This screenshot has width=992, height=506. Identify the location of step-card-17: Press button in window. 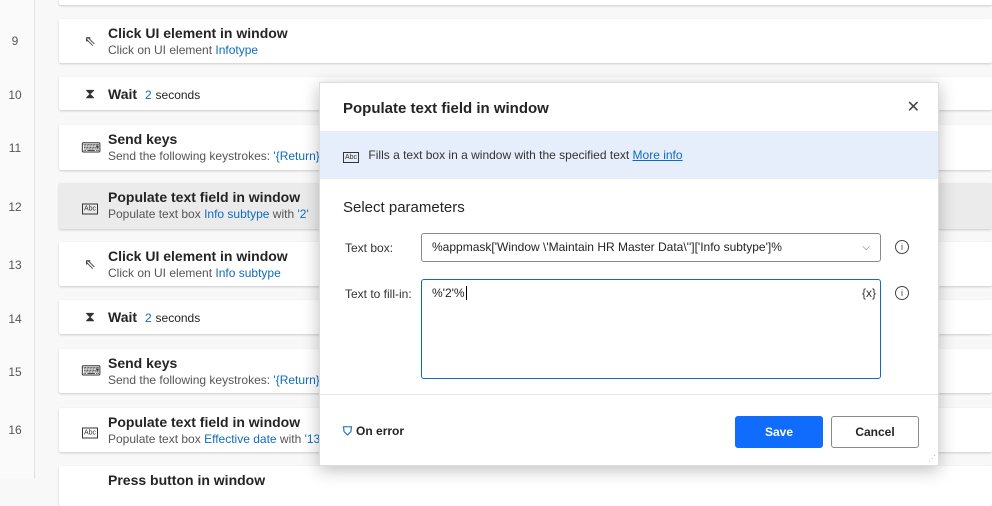
(525, 486).